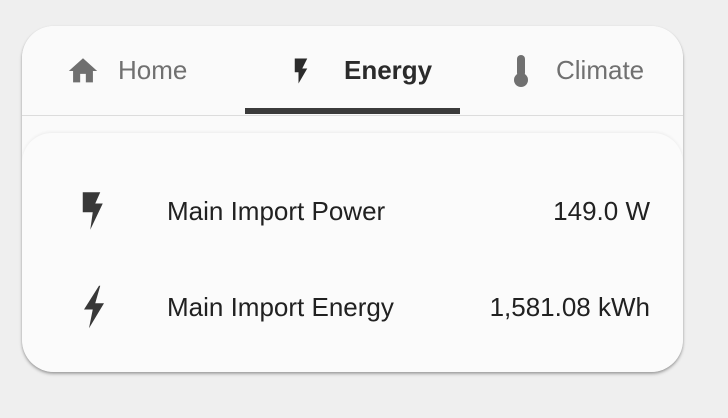 The width and height of the screenshot is (728, 418). Describe the element at coordinates (388, 70) in the screenshot. I see `tab-energy-label: Energy` at that location.